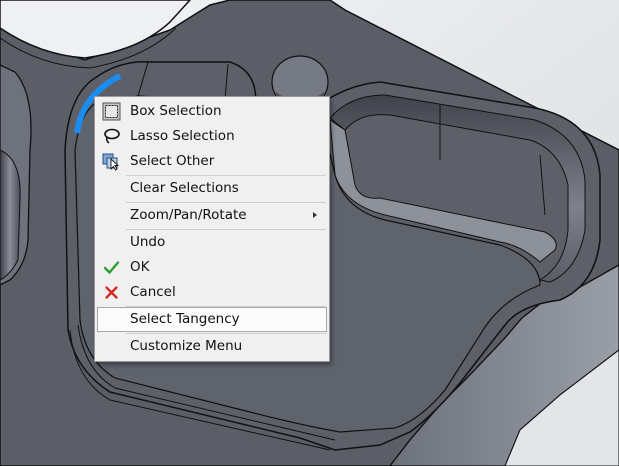  Describe the element at coordinates (184, 188) in the screenshot. I see `menu-item-label: Clear Selections` at that location.